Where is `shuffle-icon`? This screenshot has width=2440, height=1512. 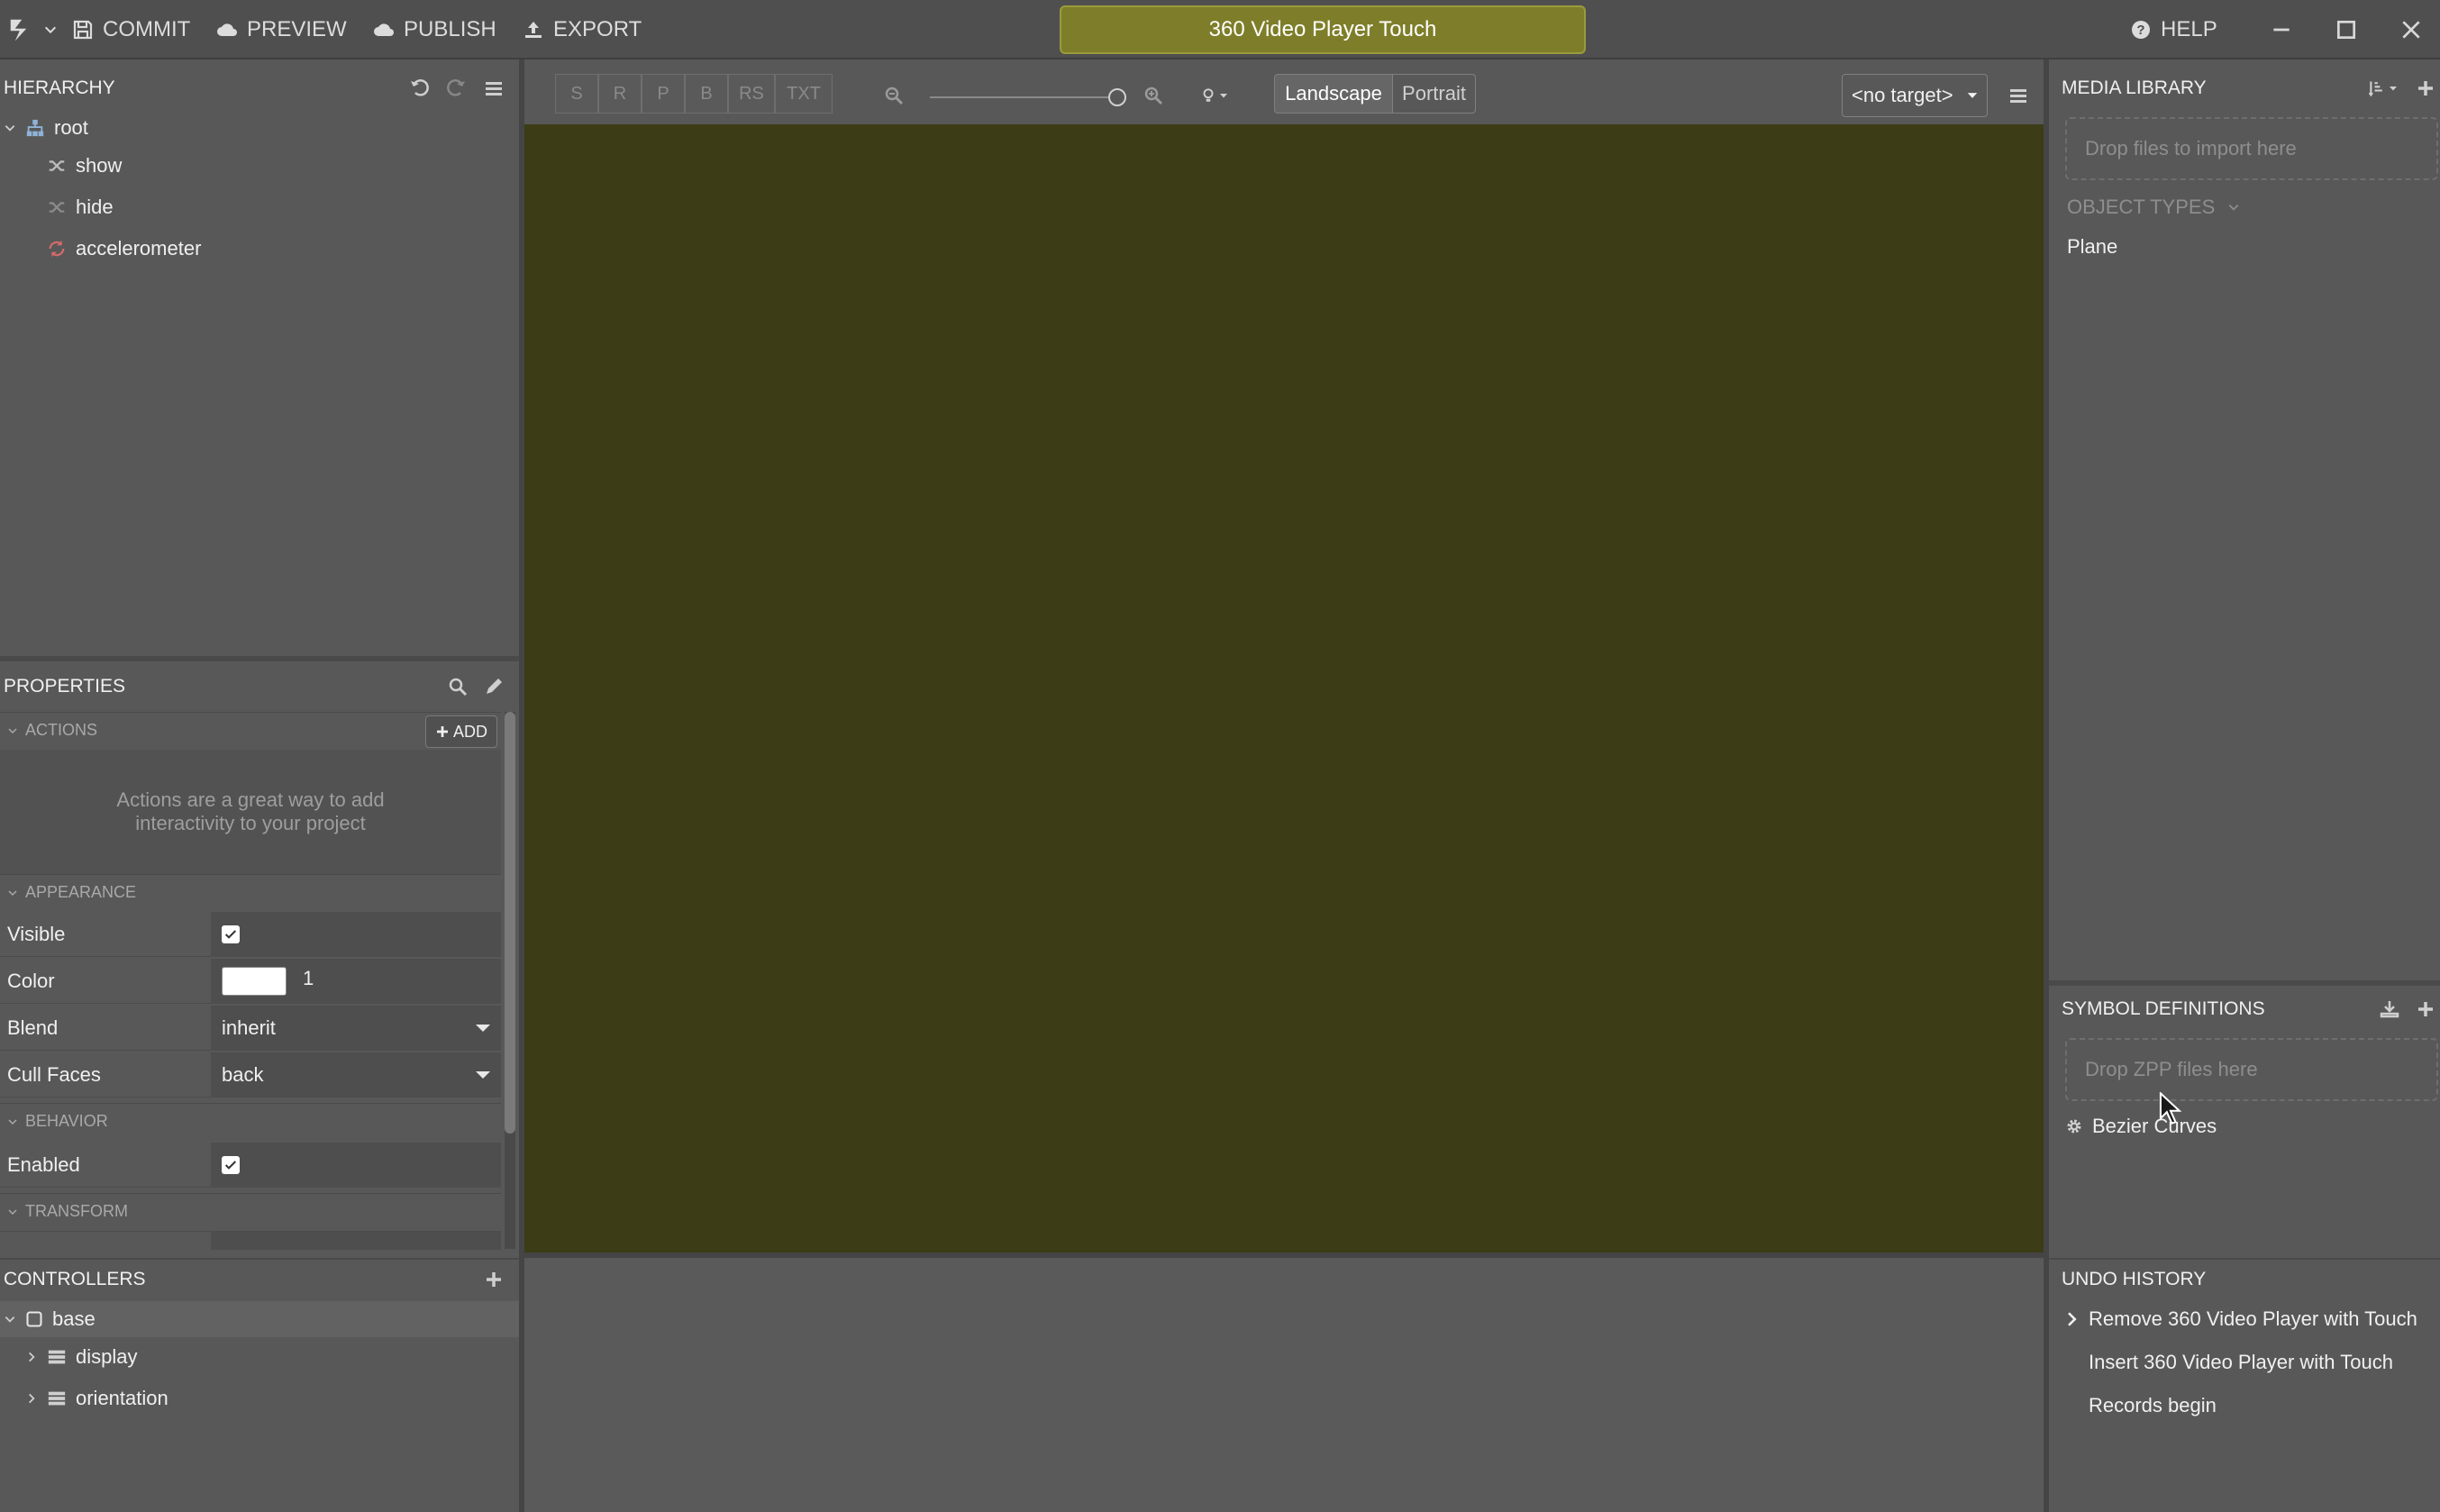 shuffle-icon is located at coordinates (57, 207).